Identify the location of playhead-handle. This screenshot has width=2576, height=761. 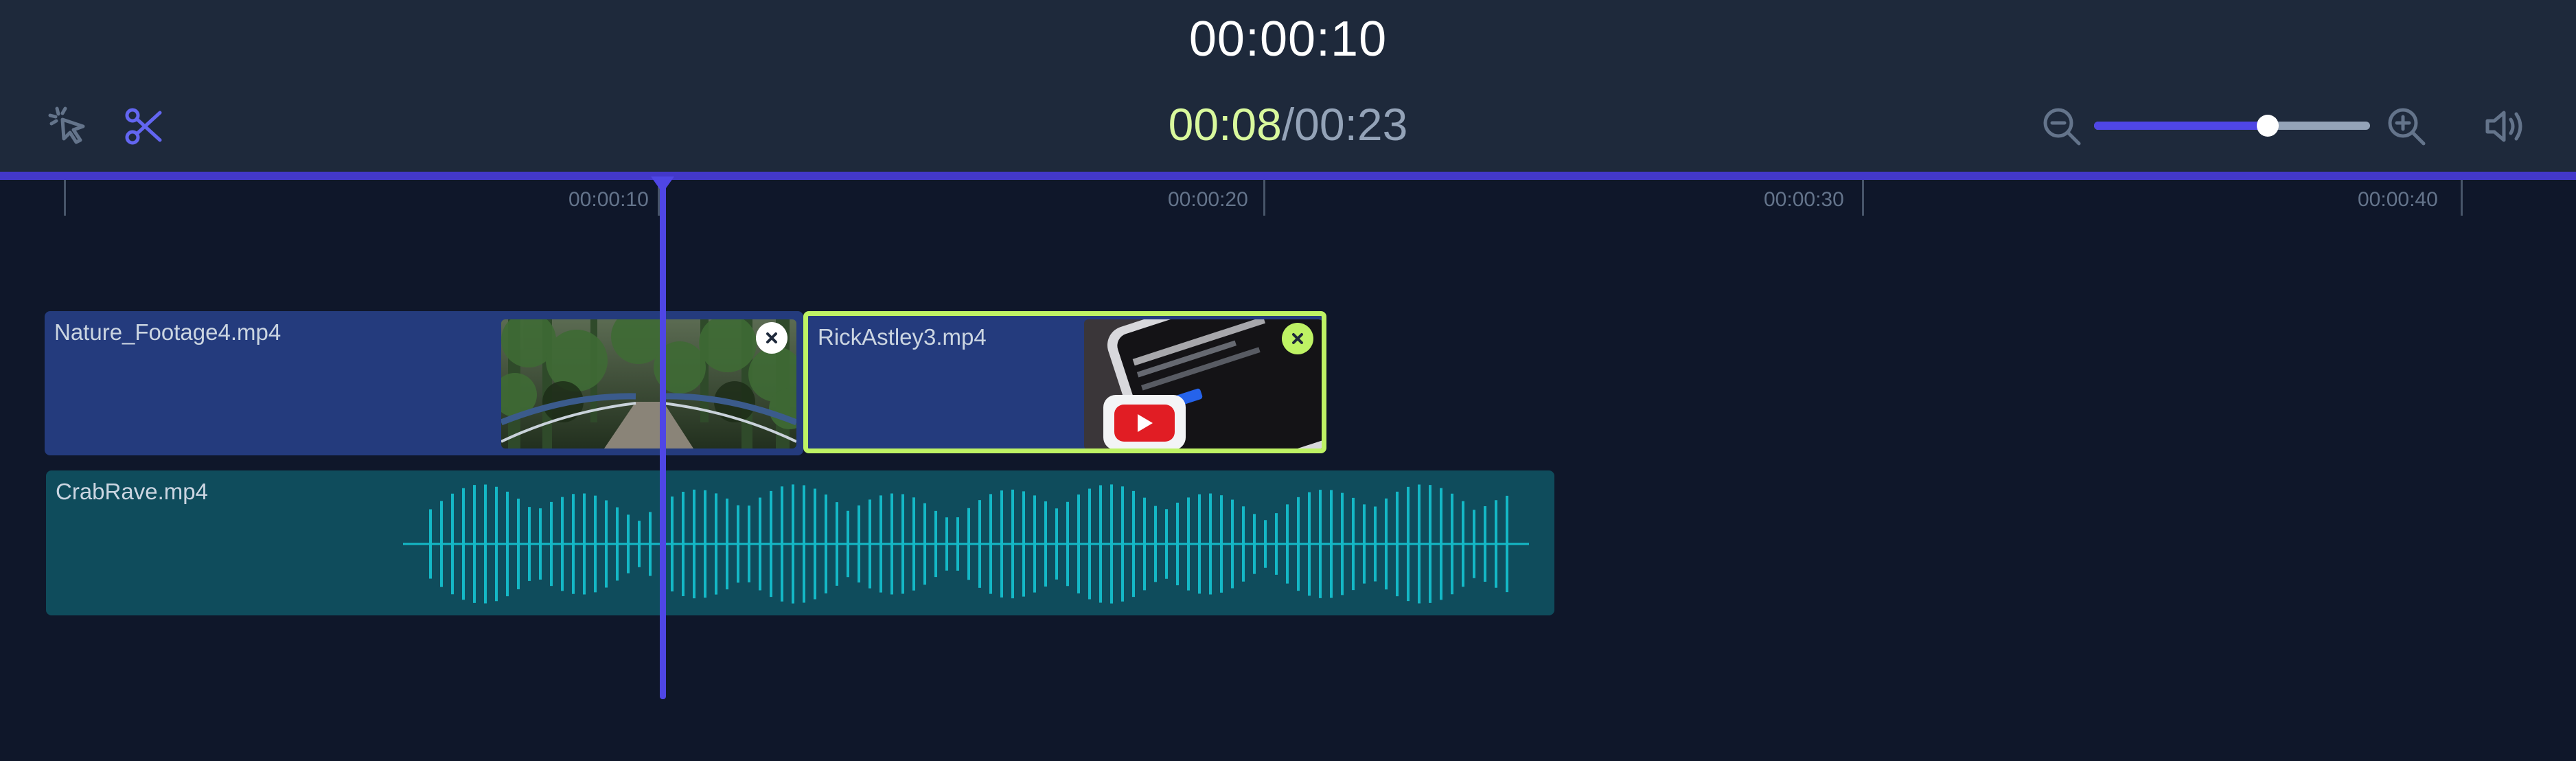
(662, 185).